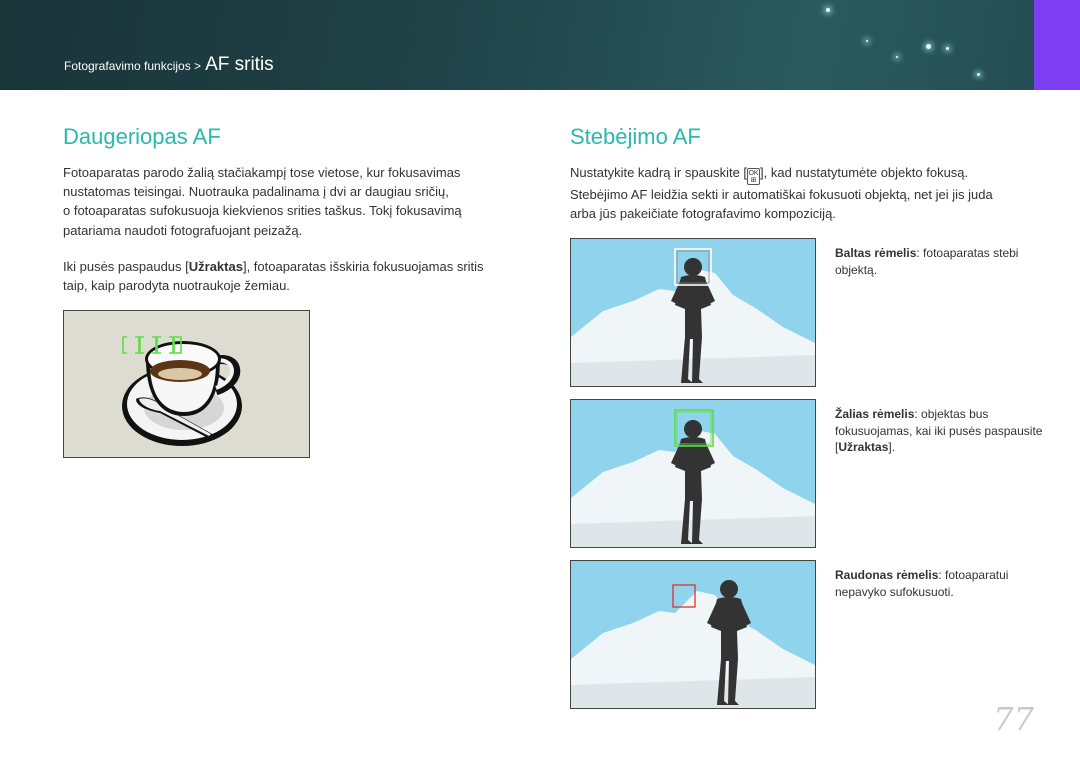 The width and height of the screenshot is (1080, 765). I want to click on ok-icon-label: OK, so click(753, 173).